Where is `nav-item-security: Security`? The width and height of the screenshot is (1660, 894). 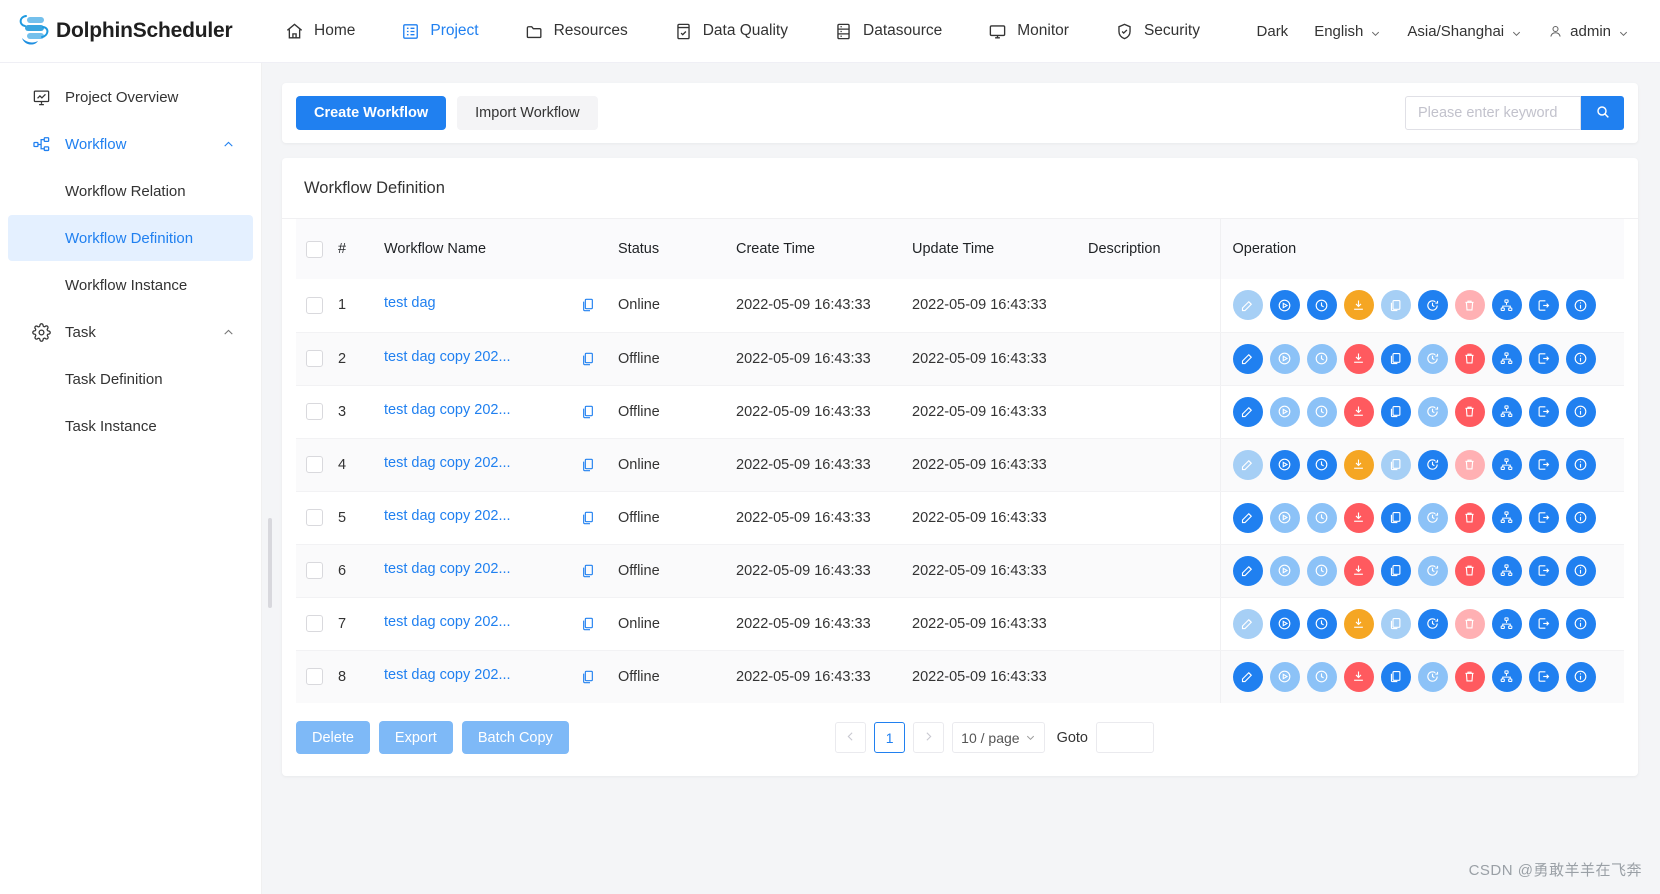
nav-item-security: Security is located at coordinates (1157, 31).